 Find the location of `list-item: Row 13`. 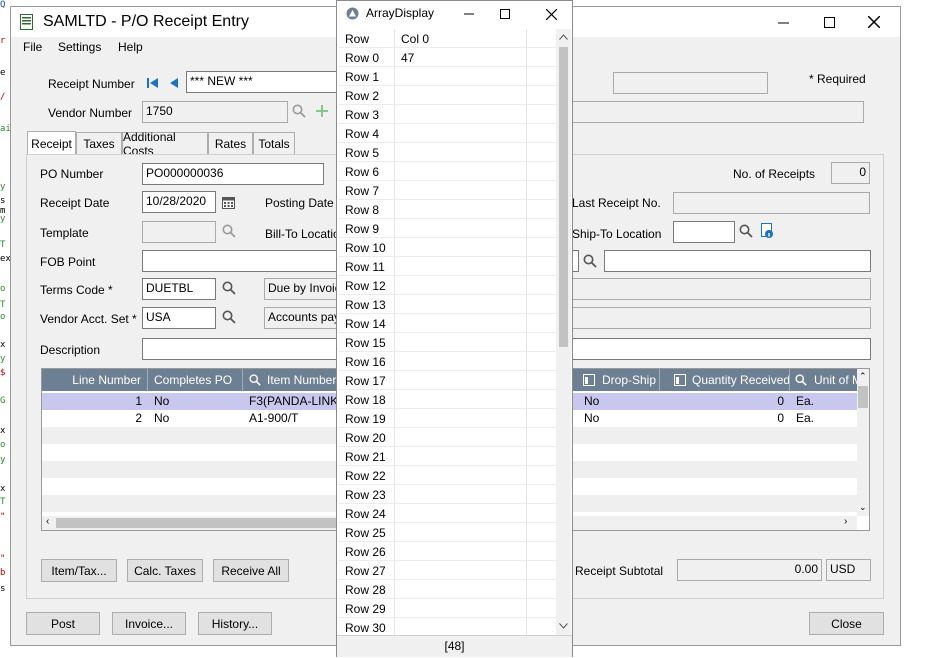

list-item: Row 13 is located at coordinates (447, 304).